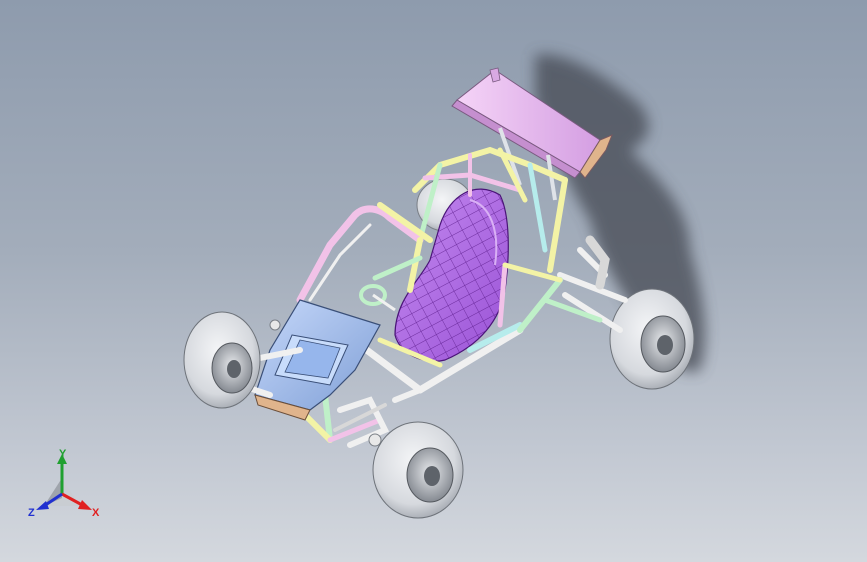 This screenshot has width=867, height=562. What do you see at coordinates (418, 470) in the screenshot?
I see `front-right-wheel` at bounding box center [418, 470].